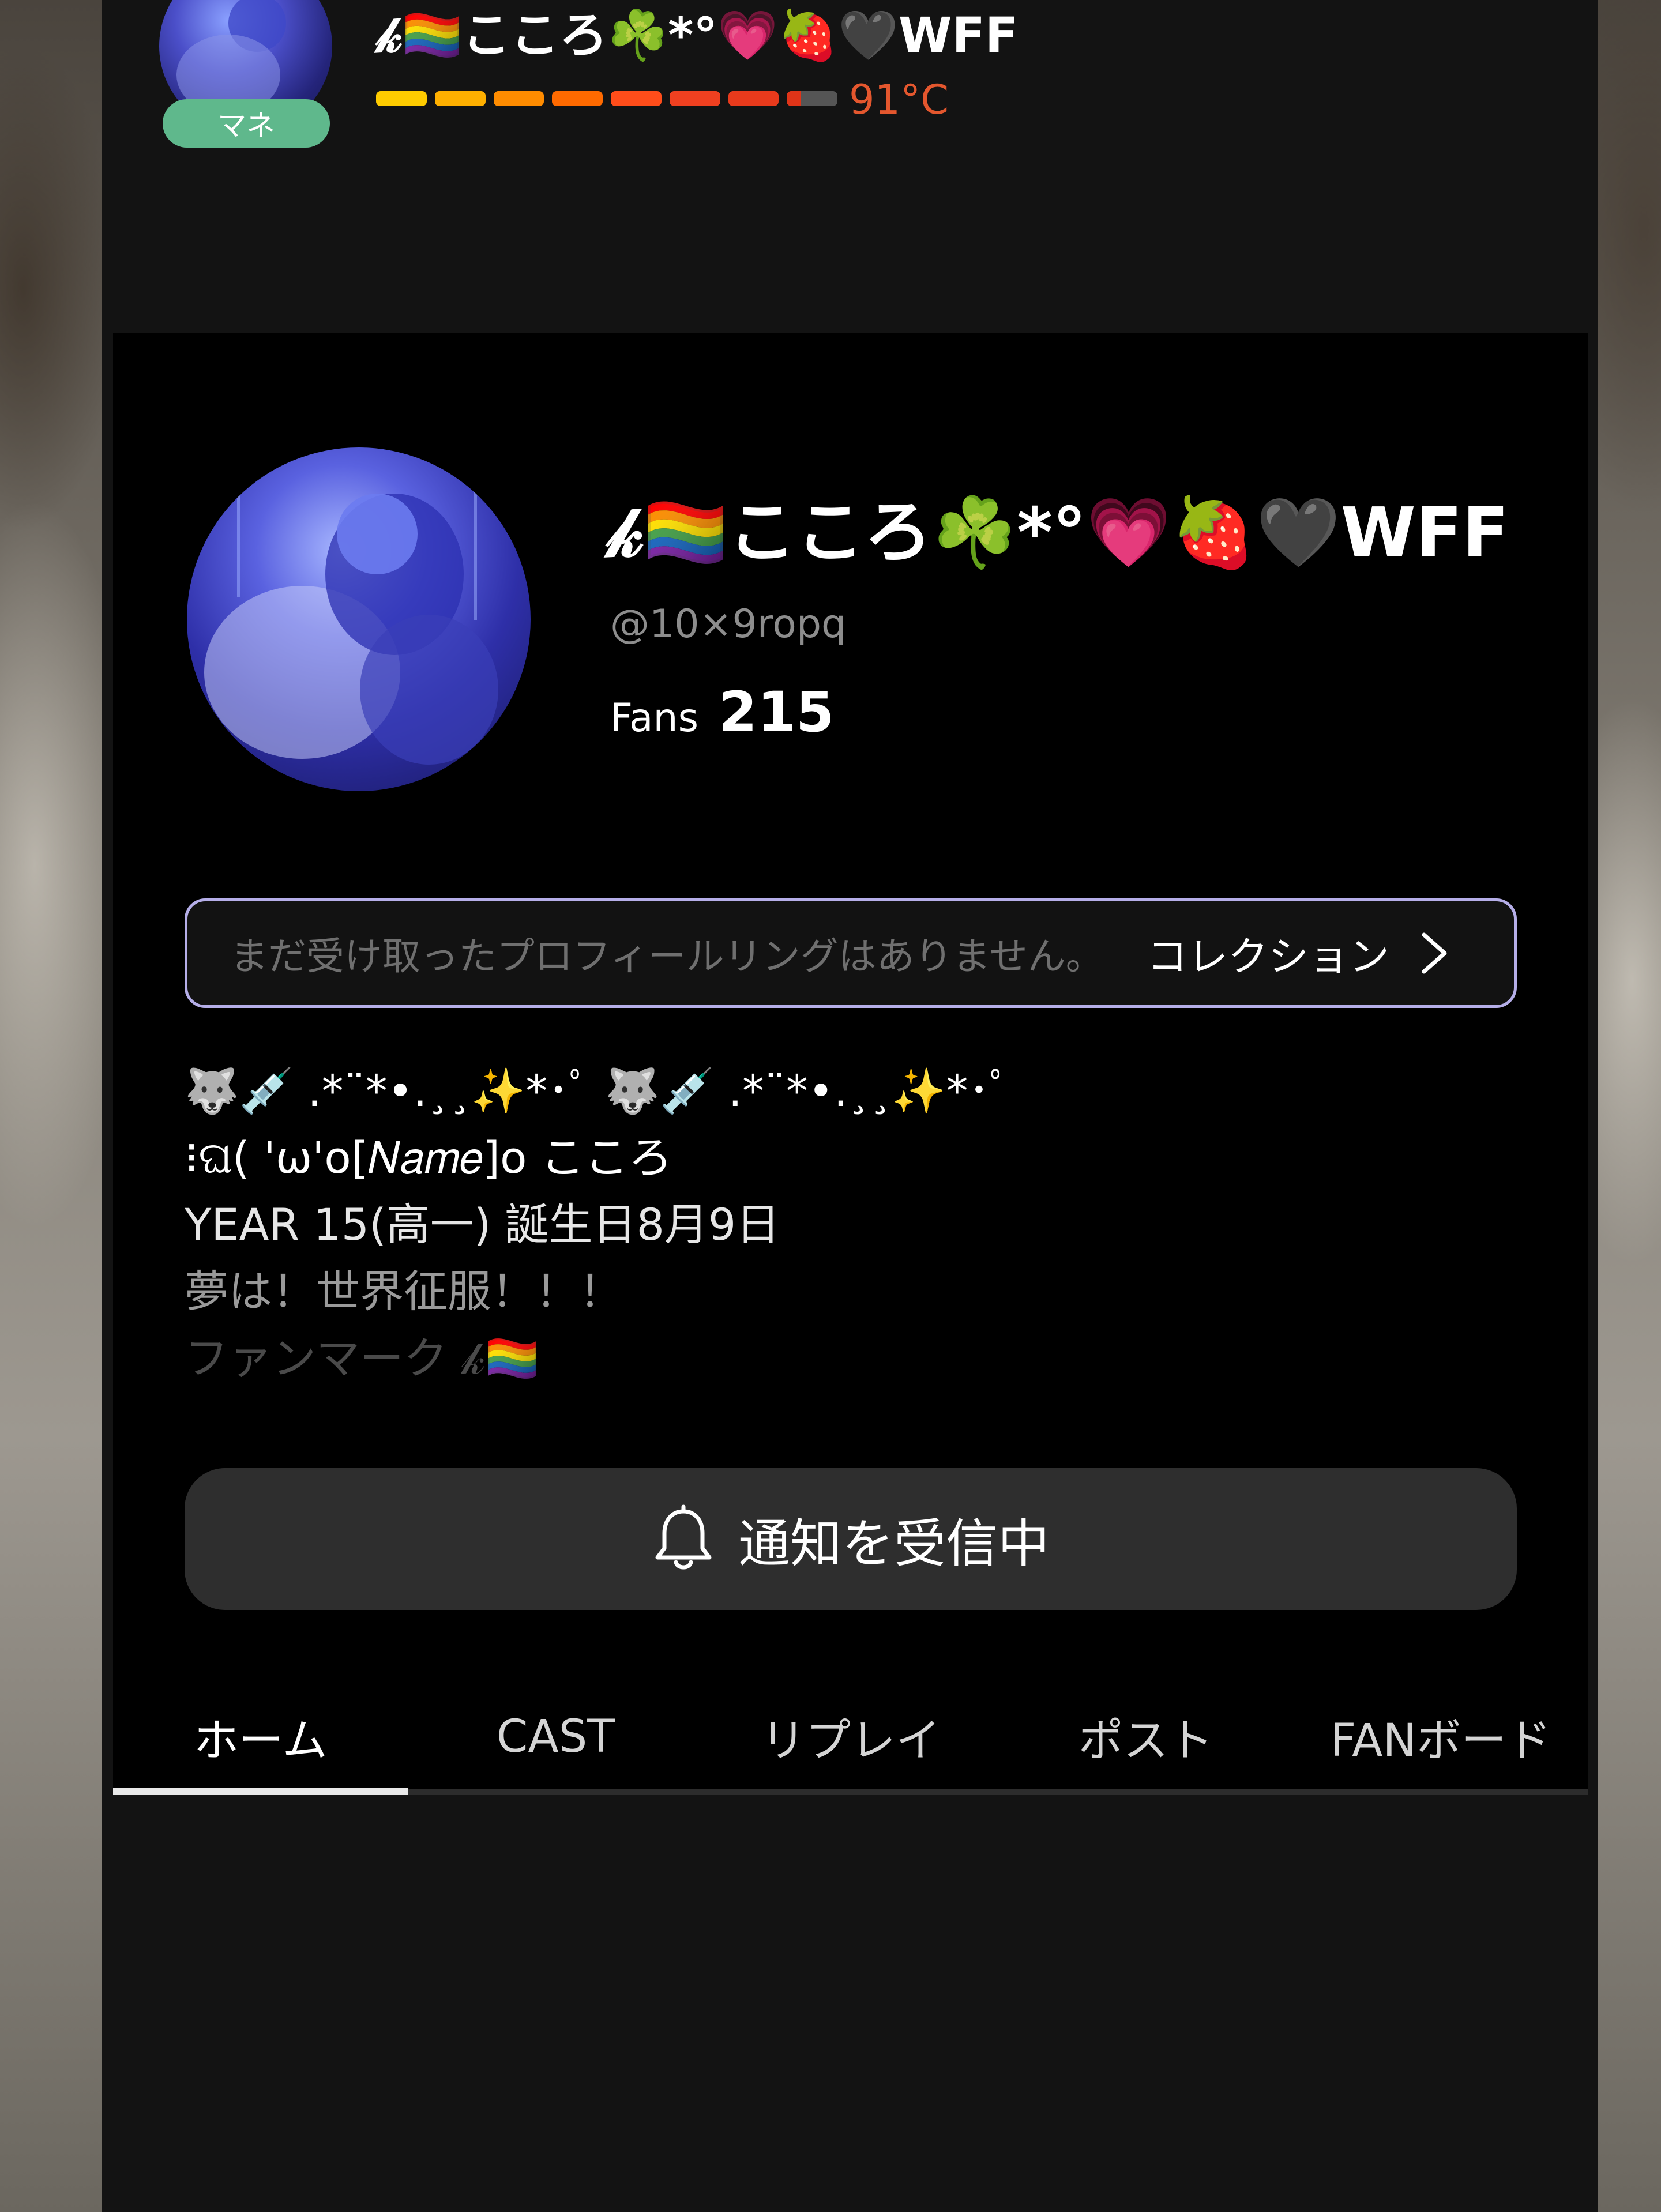 Image resolution: width=1661 pixels, height=2212 pixels. Describe the element at coordinates (428, 1157) in the screenshot. I see `bio-line: ⁝ଘ( 'ω'o[𝑁𝑎𝑚𝑒]o こころ` at that location.